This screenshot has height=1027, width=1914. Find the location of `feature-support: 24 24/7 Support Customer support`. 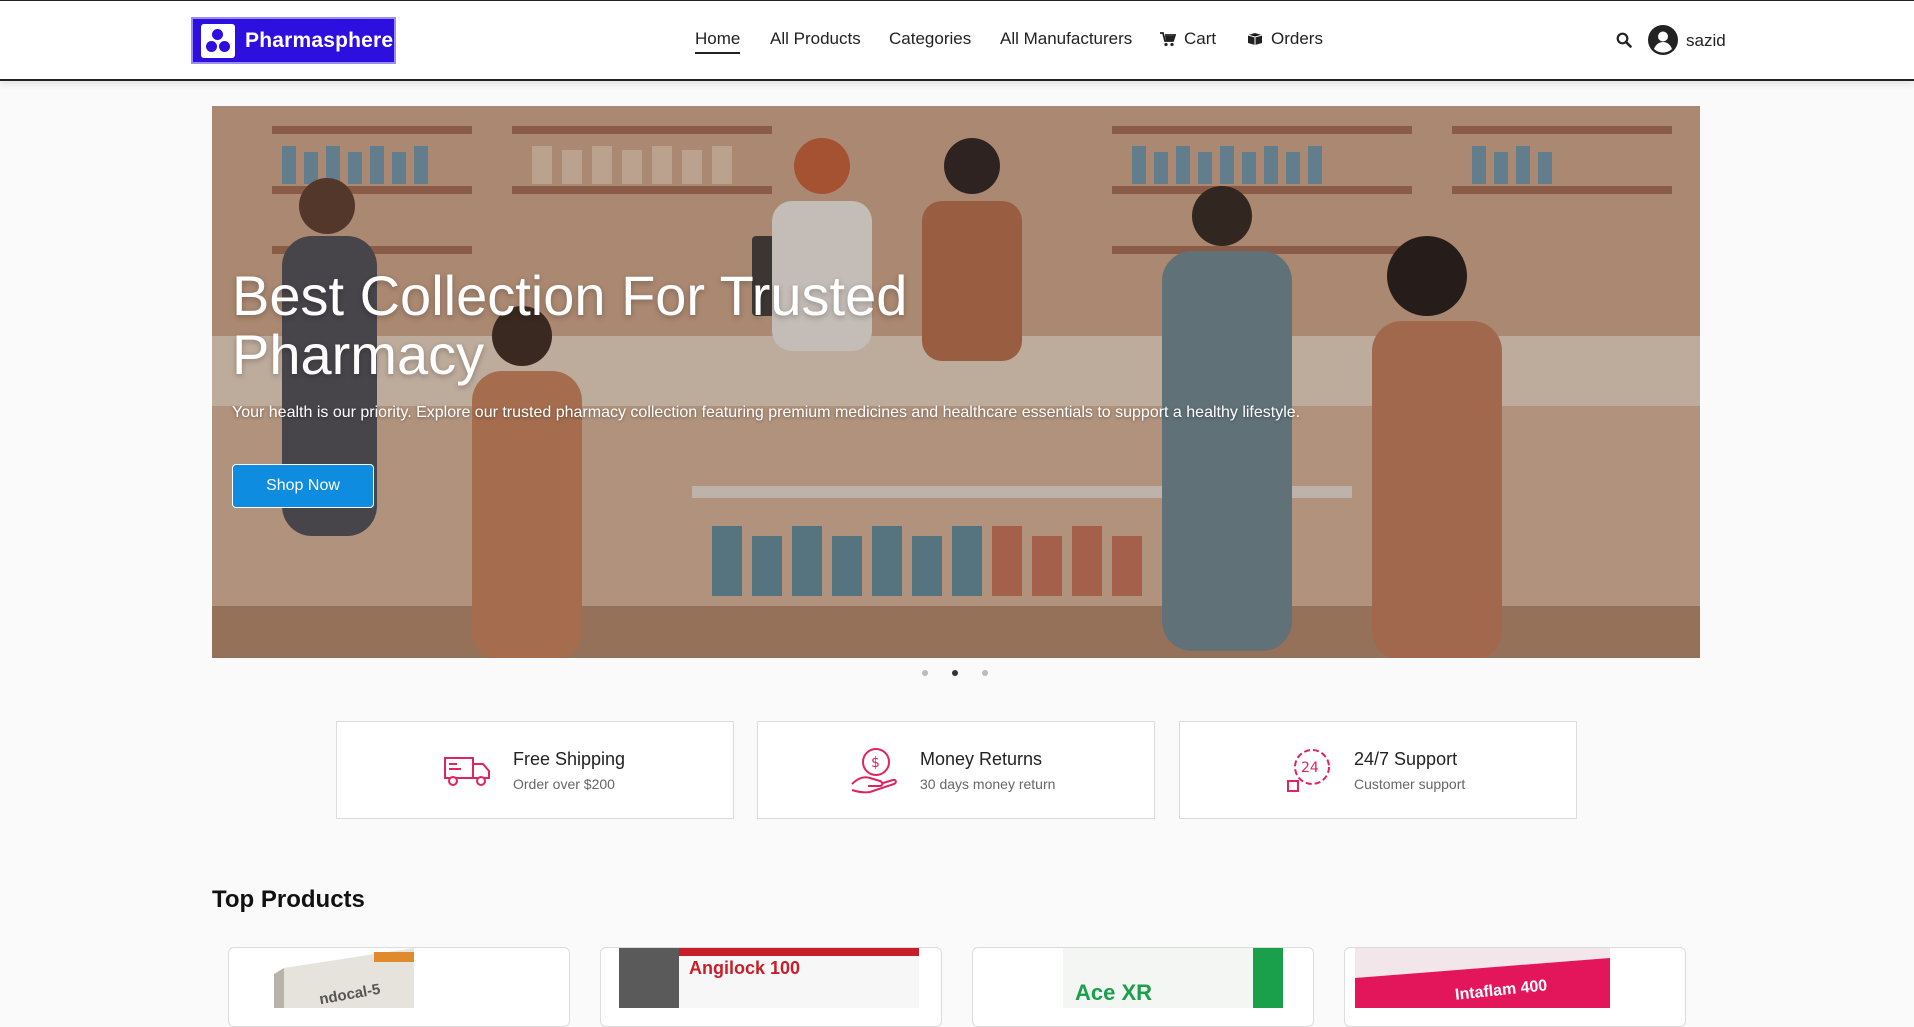

feature-support: 24 24/7 Support Customer support is located at coordinates (1378, 770).